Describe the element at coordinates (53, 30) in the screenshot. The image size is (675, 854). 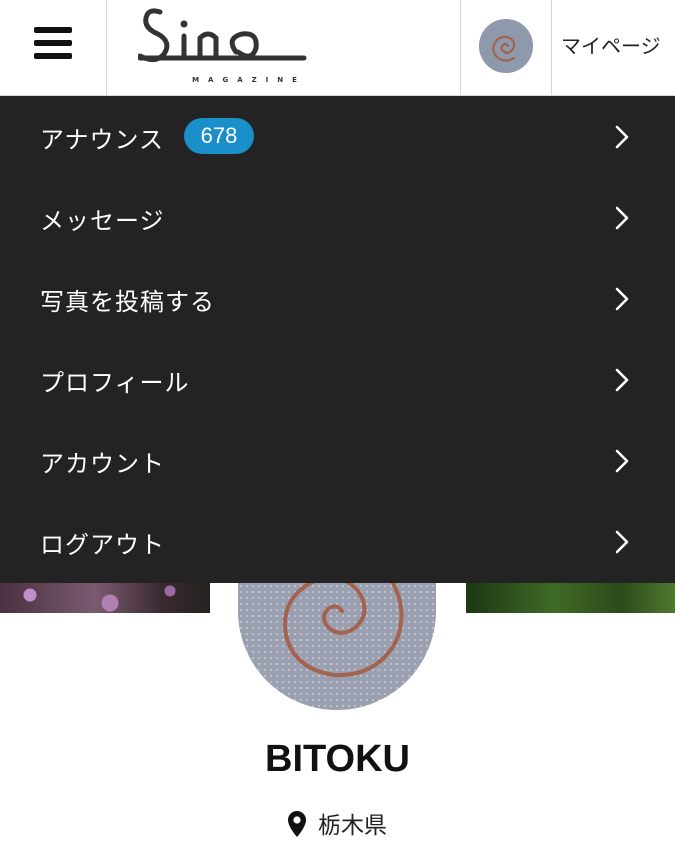
I see `hamburger-icon` at that location.